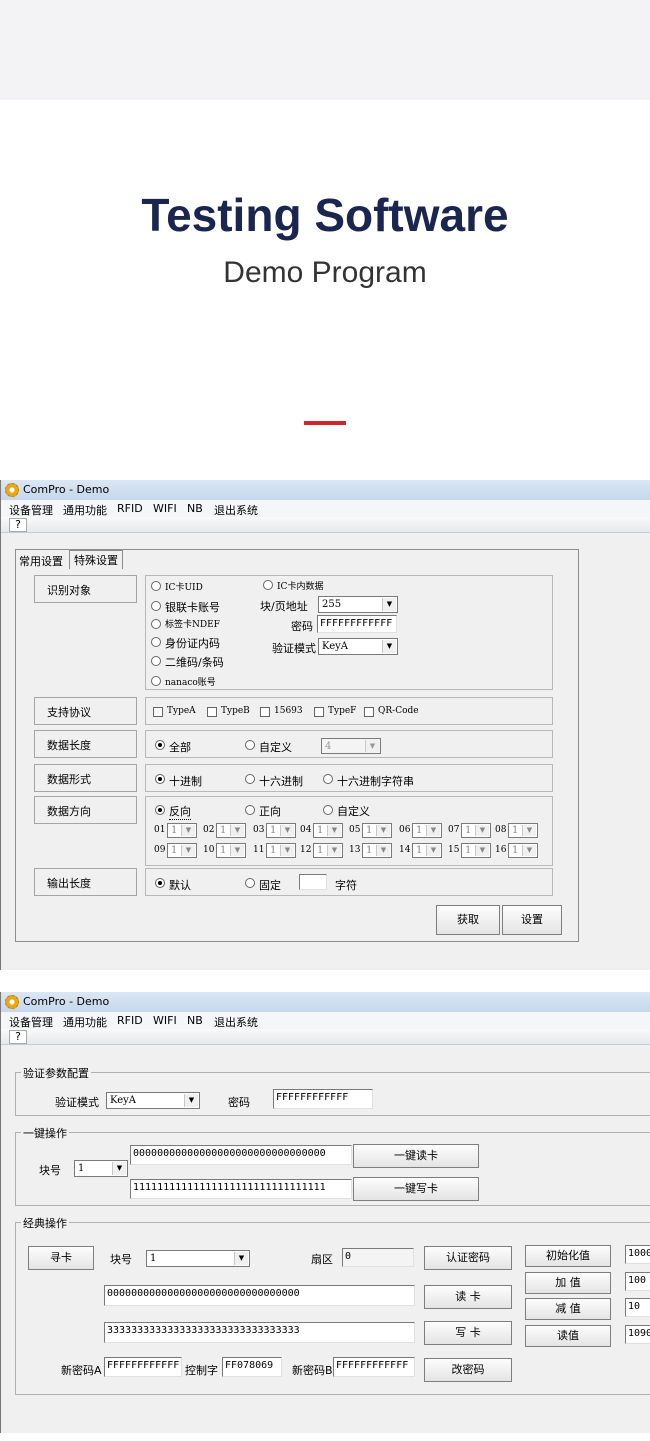  I want to click on set-button: 设置, so click(532, 920).